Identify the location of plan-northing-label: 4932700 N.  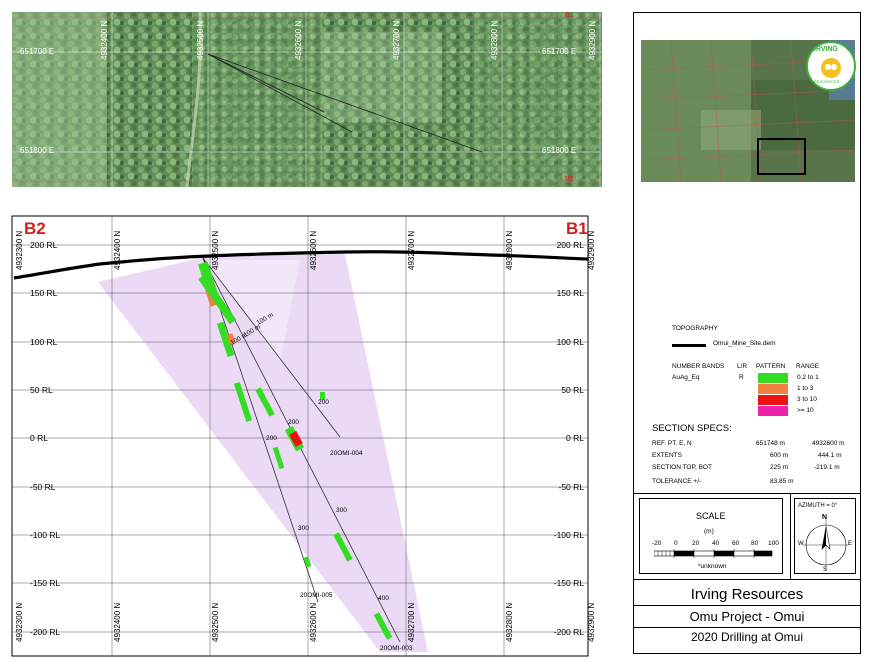
(396, 40).